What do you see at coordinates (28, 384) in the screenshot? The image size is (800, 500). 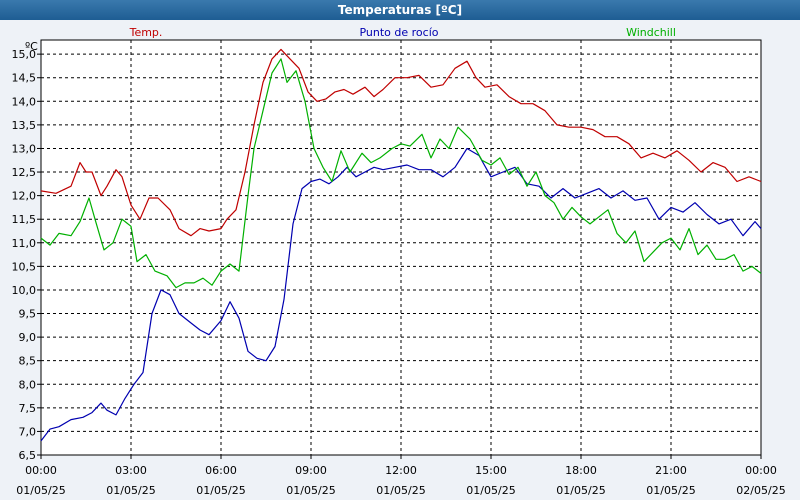 I see `y-tick-label: 8,0` at bounding box center [28, 384].